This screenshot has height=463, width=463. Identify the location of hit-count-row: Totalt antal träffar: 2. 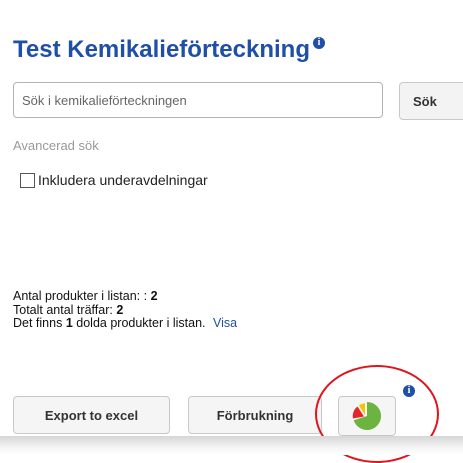
(125, 310).